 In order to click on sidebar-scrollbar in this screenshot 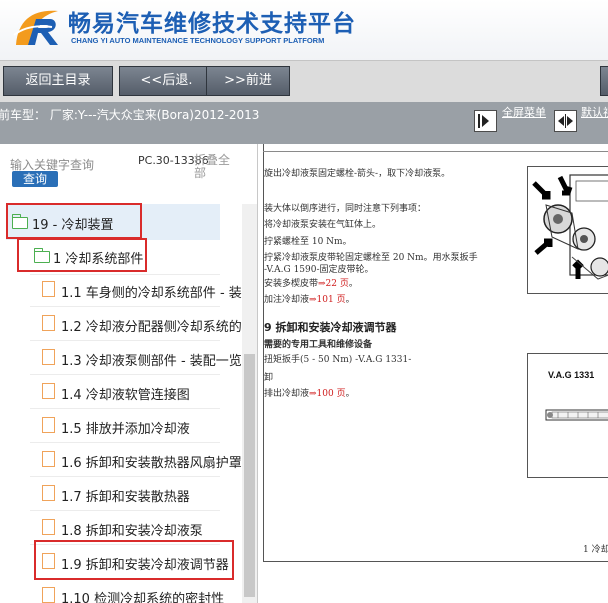, I will do `click(249, 403)`.